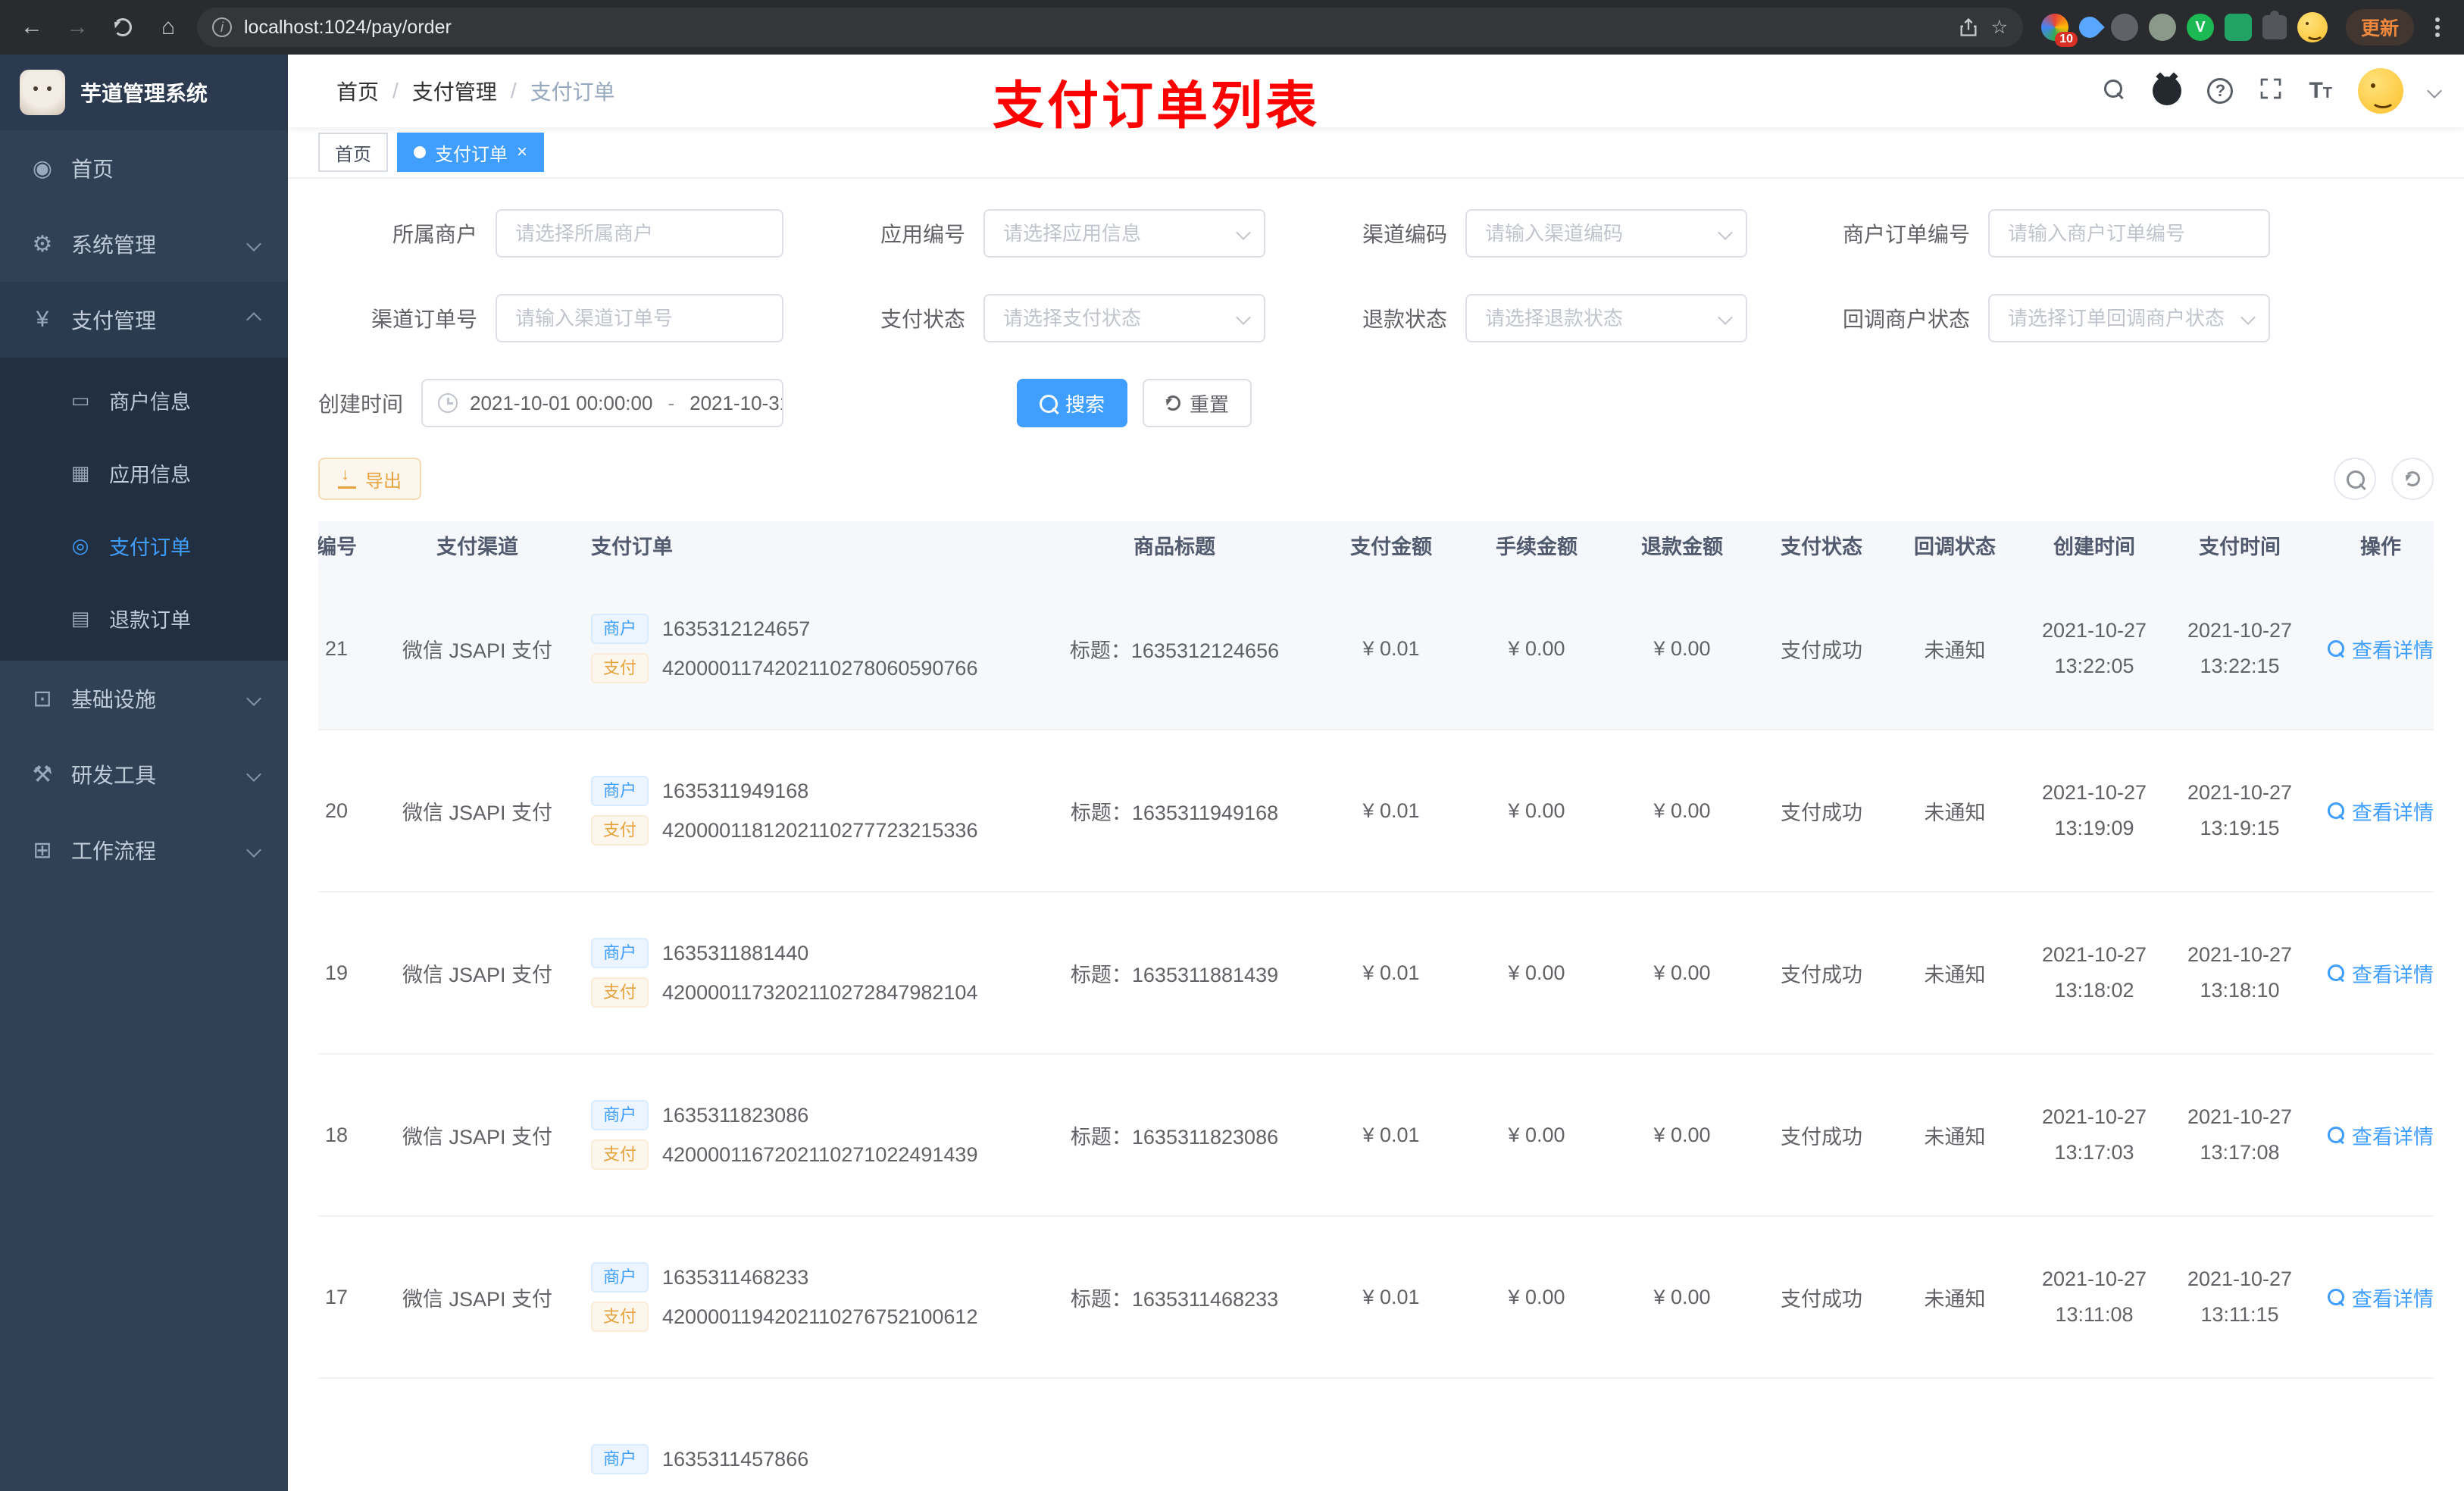 This screenshot has height=1491, width=2464. I want to click on export-button: 导出, so click(369, 479).